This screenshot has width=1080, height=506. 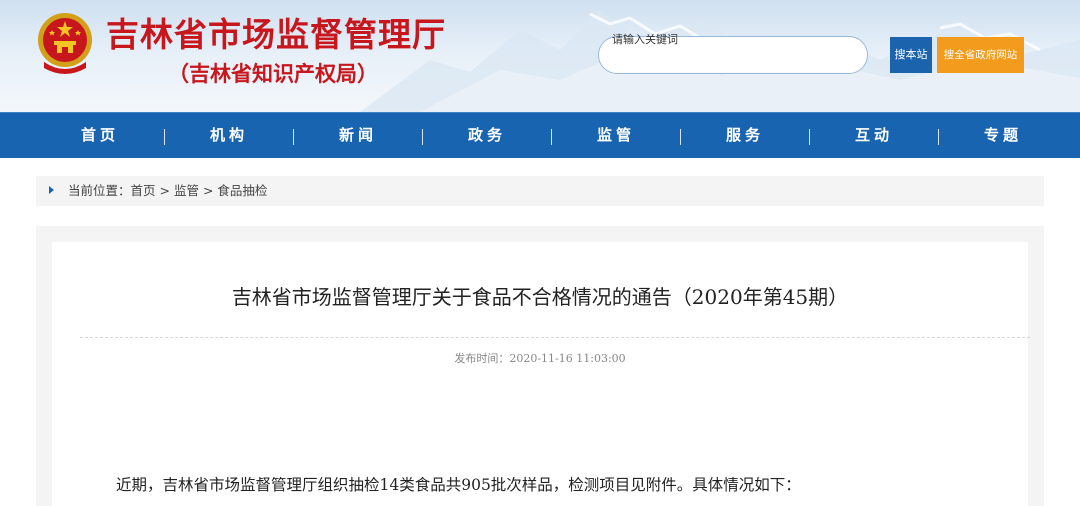 I want to click on main-nav: 首页 机构 新闻 政务 监管 服务 互动 专题, so click(x=540, y=135).